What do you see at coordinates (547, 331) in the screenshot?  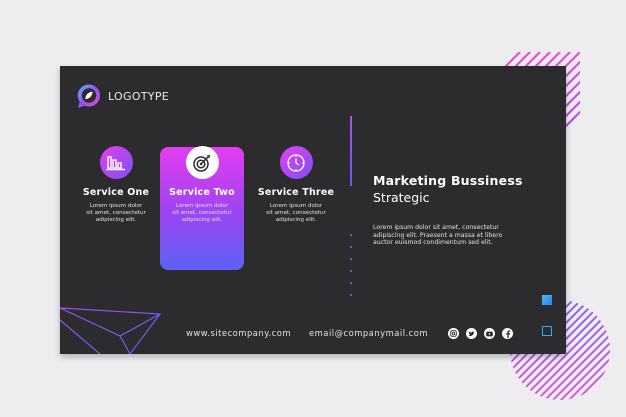 I see `outline-square-decoration` at bounding box center [547, 331].